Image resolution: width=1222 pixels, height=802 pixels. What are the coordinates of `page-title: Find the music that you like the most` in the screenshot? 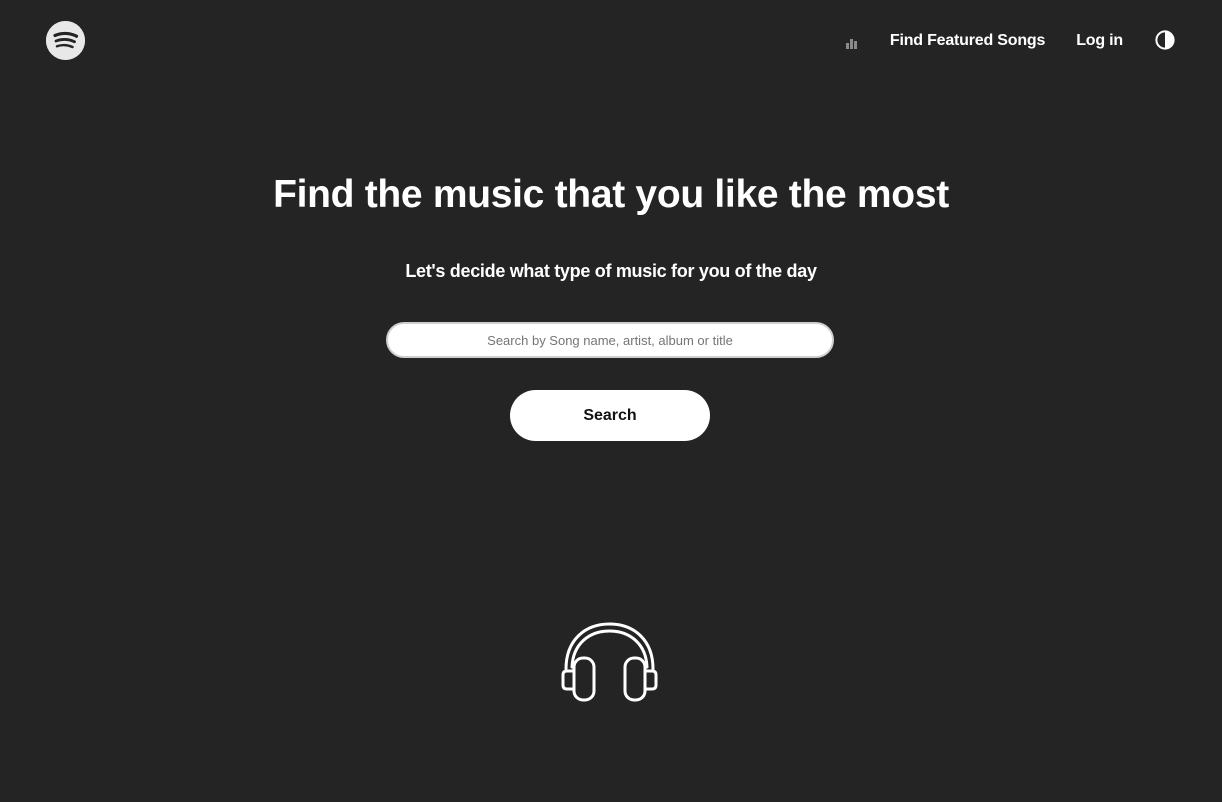 It's located at (611, 194).